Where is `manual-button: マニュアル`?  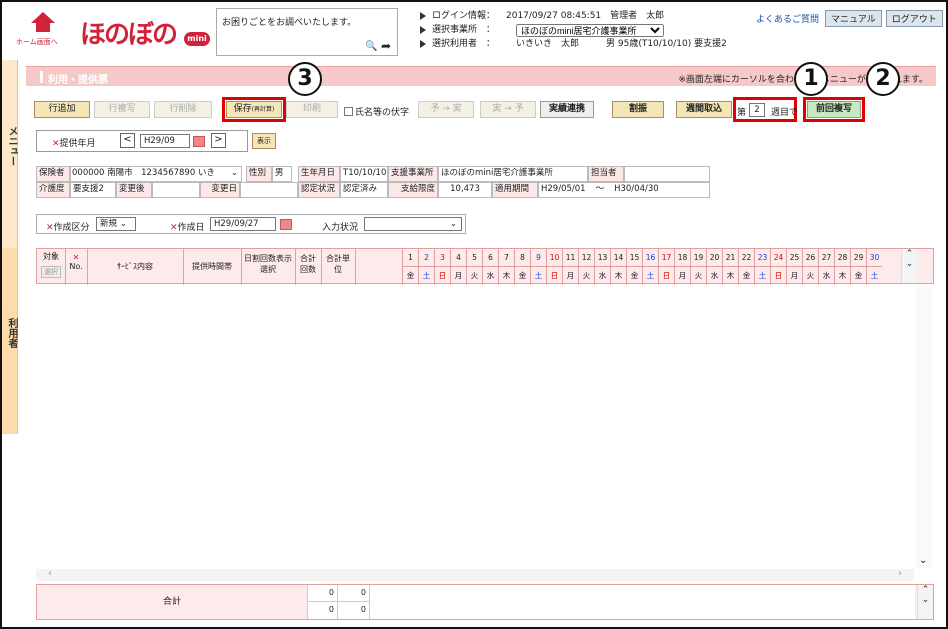
manual-button: マニュアル is located at coordinates (853, 18).